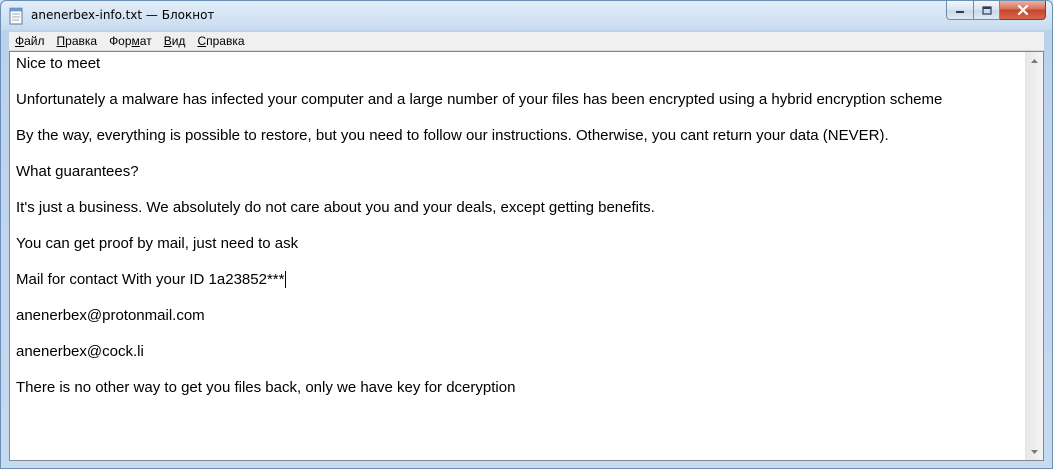  I want to click on caption-buttons, so click(996, 11).